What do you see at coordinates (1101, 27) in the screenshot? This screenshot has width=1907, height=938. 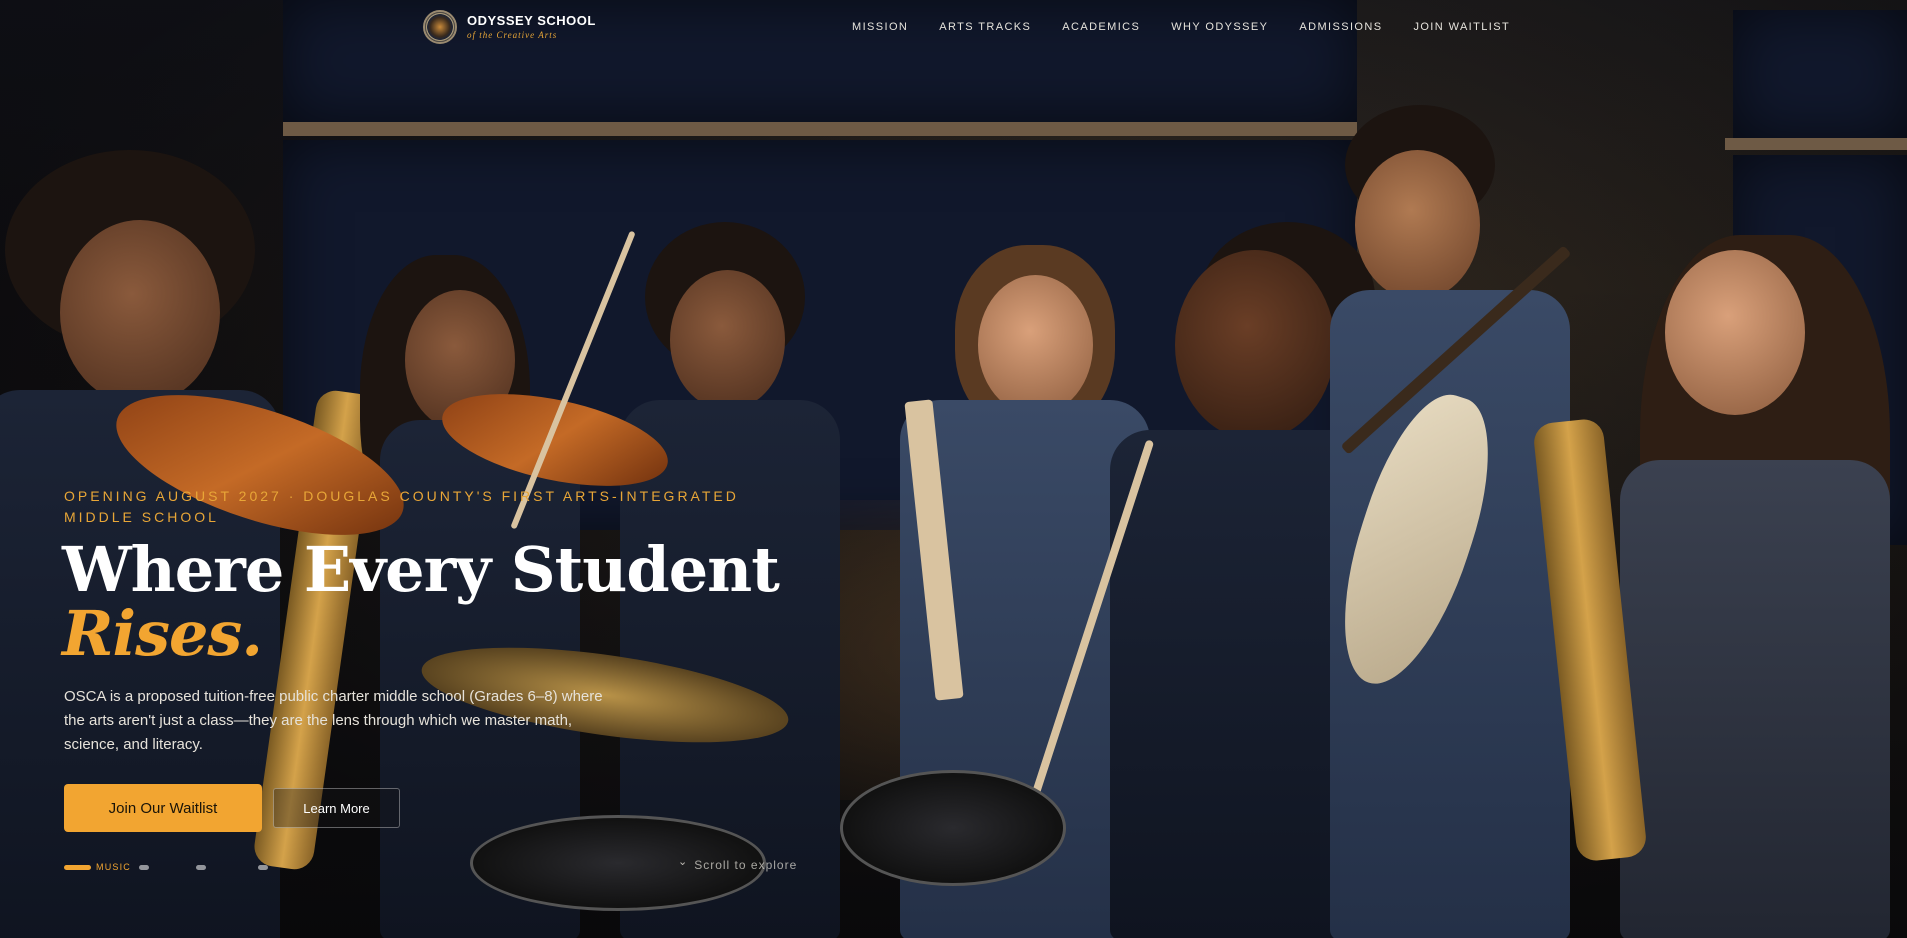 I see `nav-link-academics: ACADEMICS` at bounding box center [1101, 27].